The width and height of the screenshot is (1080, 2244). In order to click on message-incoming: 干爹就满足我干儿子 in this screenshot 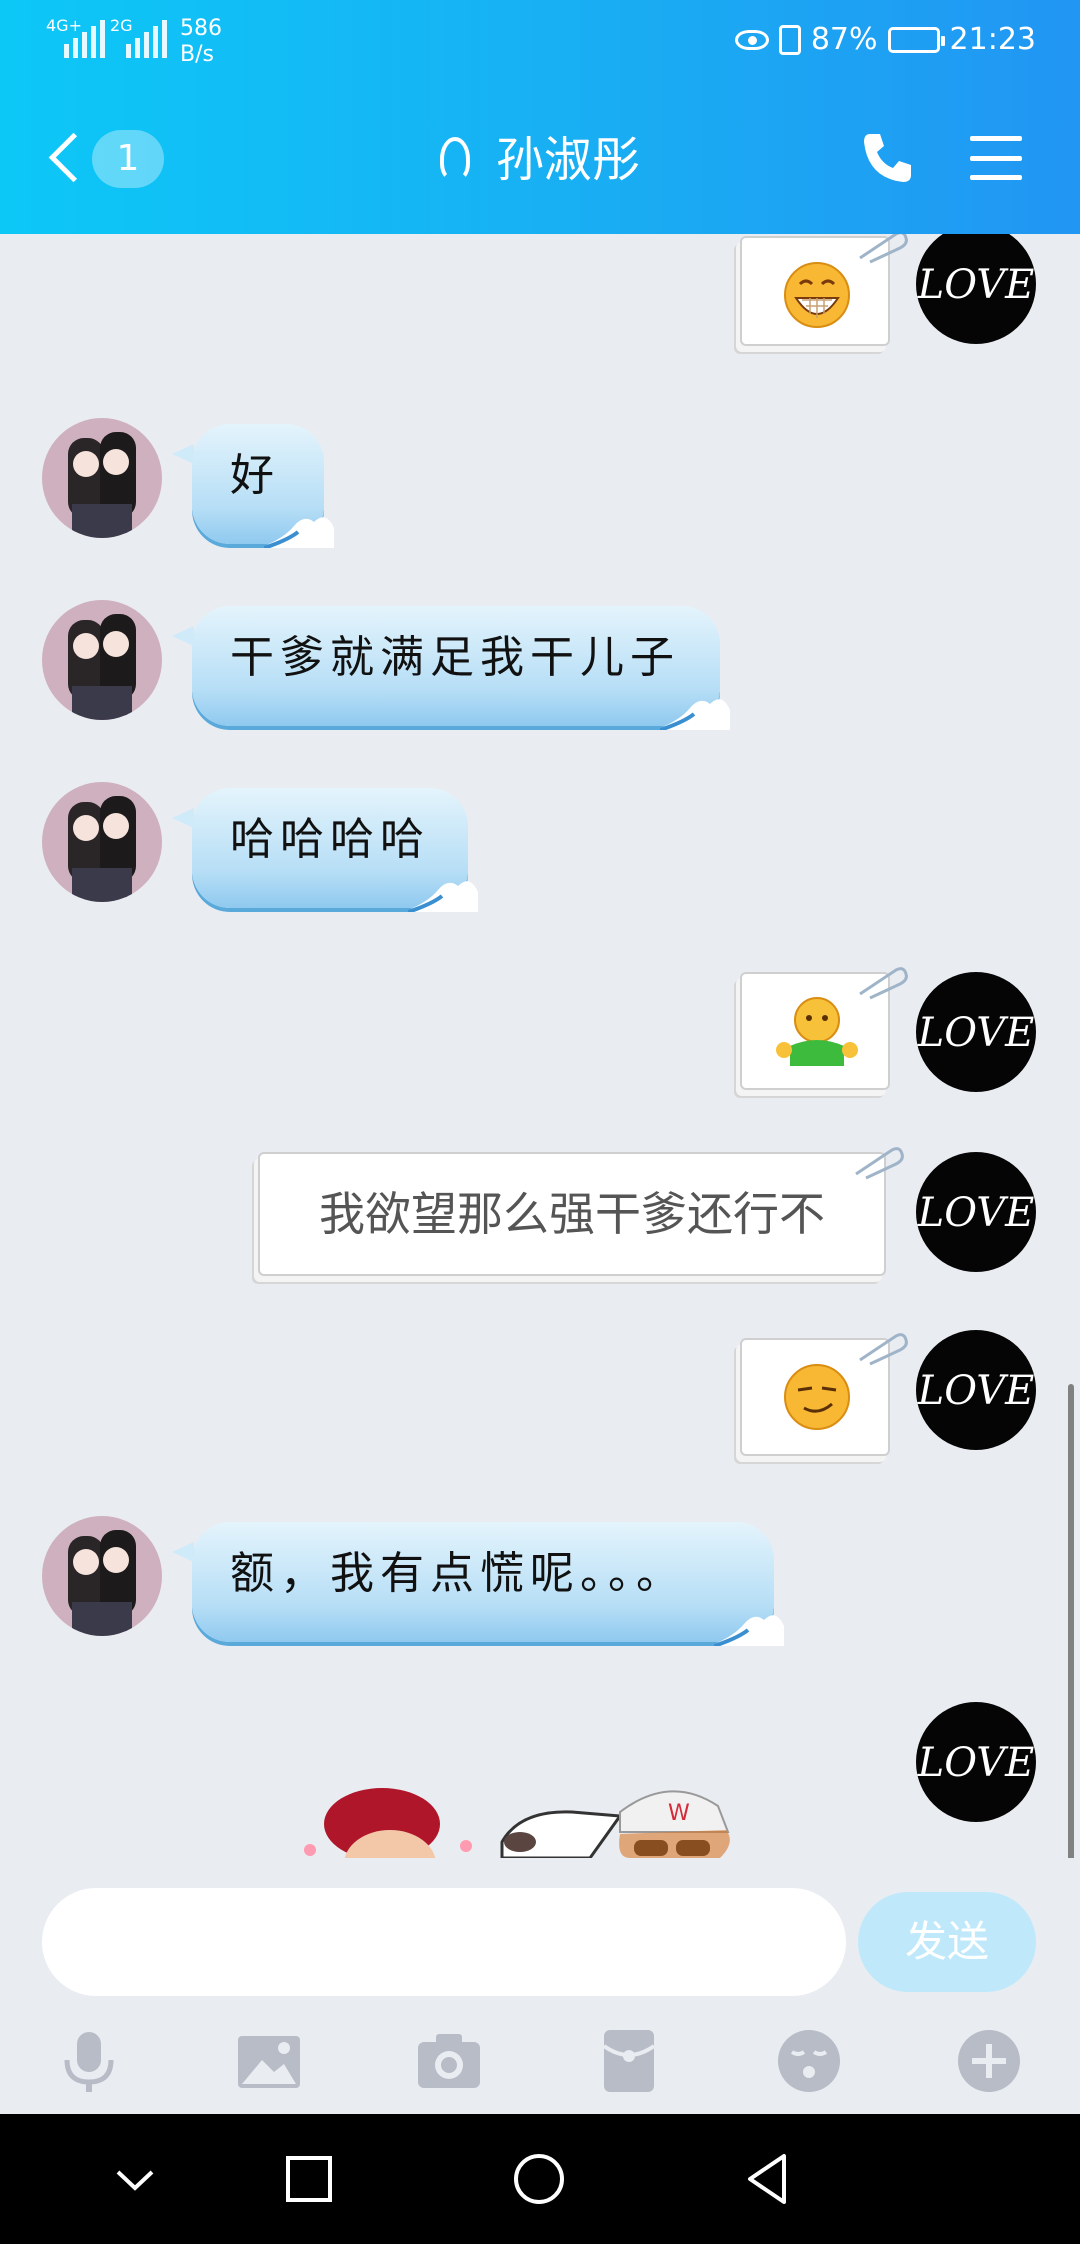, I will do `click(392, 665)`.